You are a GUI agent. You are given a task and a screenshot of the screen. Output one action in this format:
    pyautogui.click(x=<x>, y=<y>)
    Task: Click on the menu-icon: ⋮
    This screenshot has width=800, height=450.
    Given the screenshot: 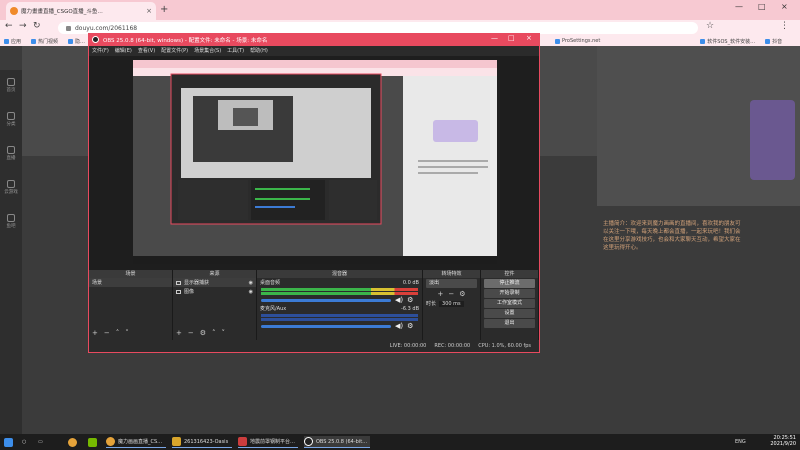 What is the action you would take?
    pyautogui.click(x=784, y=26)
    